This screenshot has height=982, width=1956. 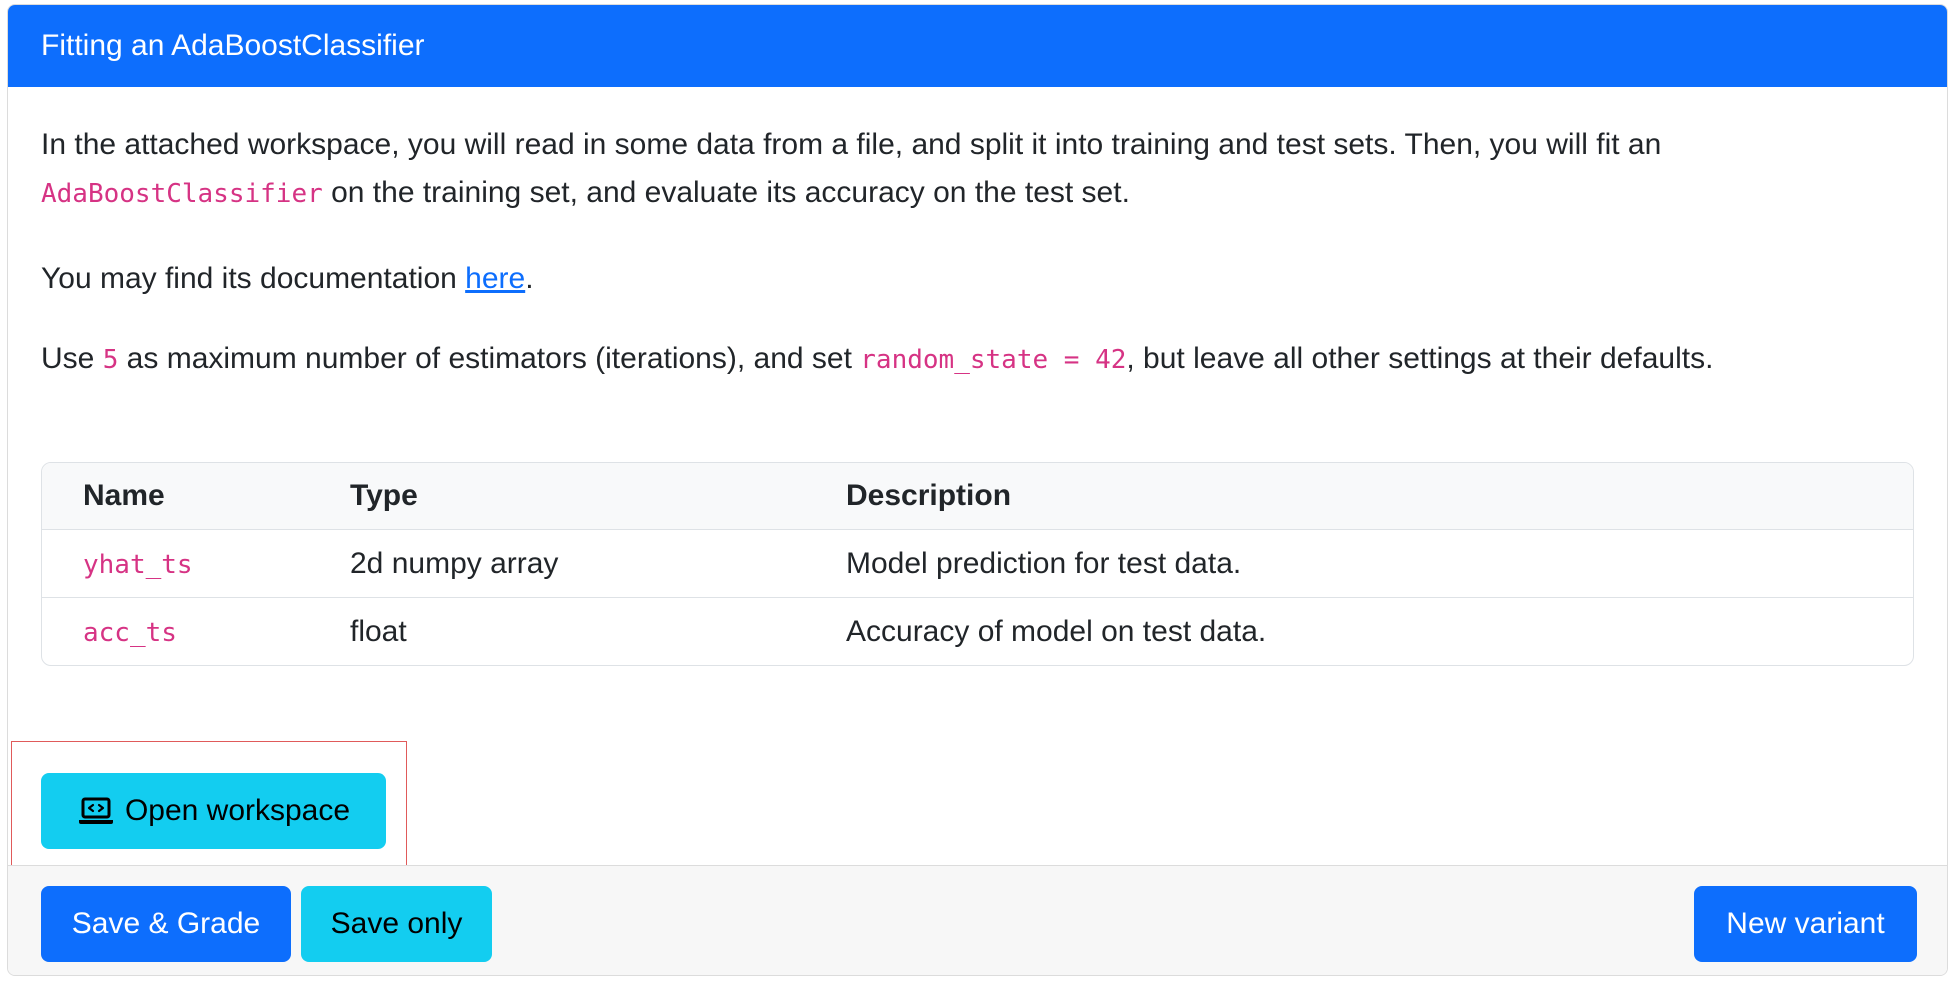 I want to click on settings-text-1: Use, so click(x=72, y=358).